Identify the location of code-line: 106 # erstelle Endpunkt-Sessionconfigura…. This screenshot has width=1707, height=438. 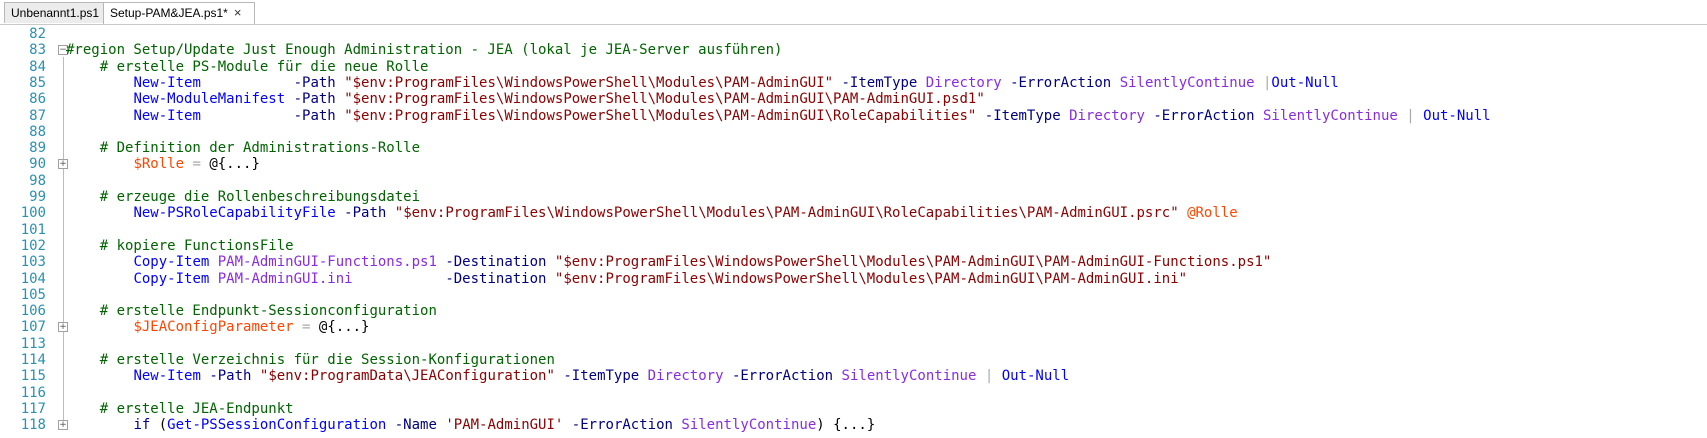
(853, 311).